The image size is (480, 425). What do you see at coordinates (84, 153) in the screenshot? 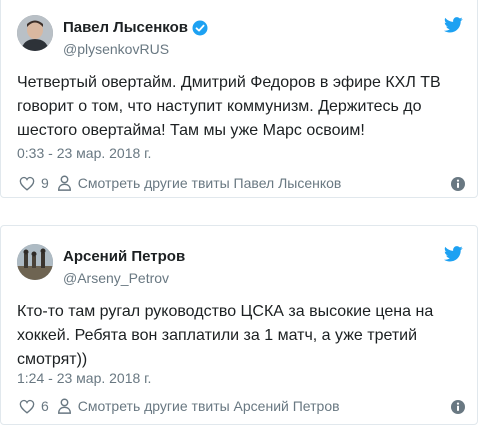
I see `tweet-timestamp: 0:33 - 23 мар. 2018 г.` at bounding box center [84, 153].